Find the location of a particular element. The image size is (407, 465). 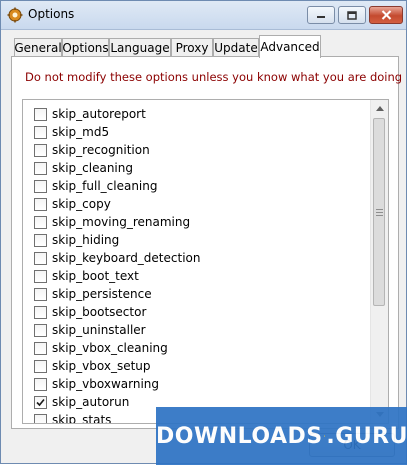

maximize-icon is located at coordinates (352, 15).